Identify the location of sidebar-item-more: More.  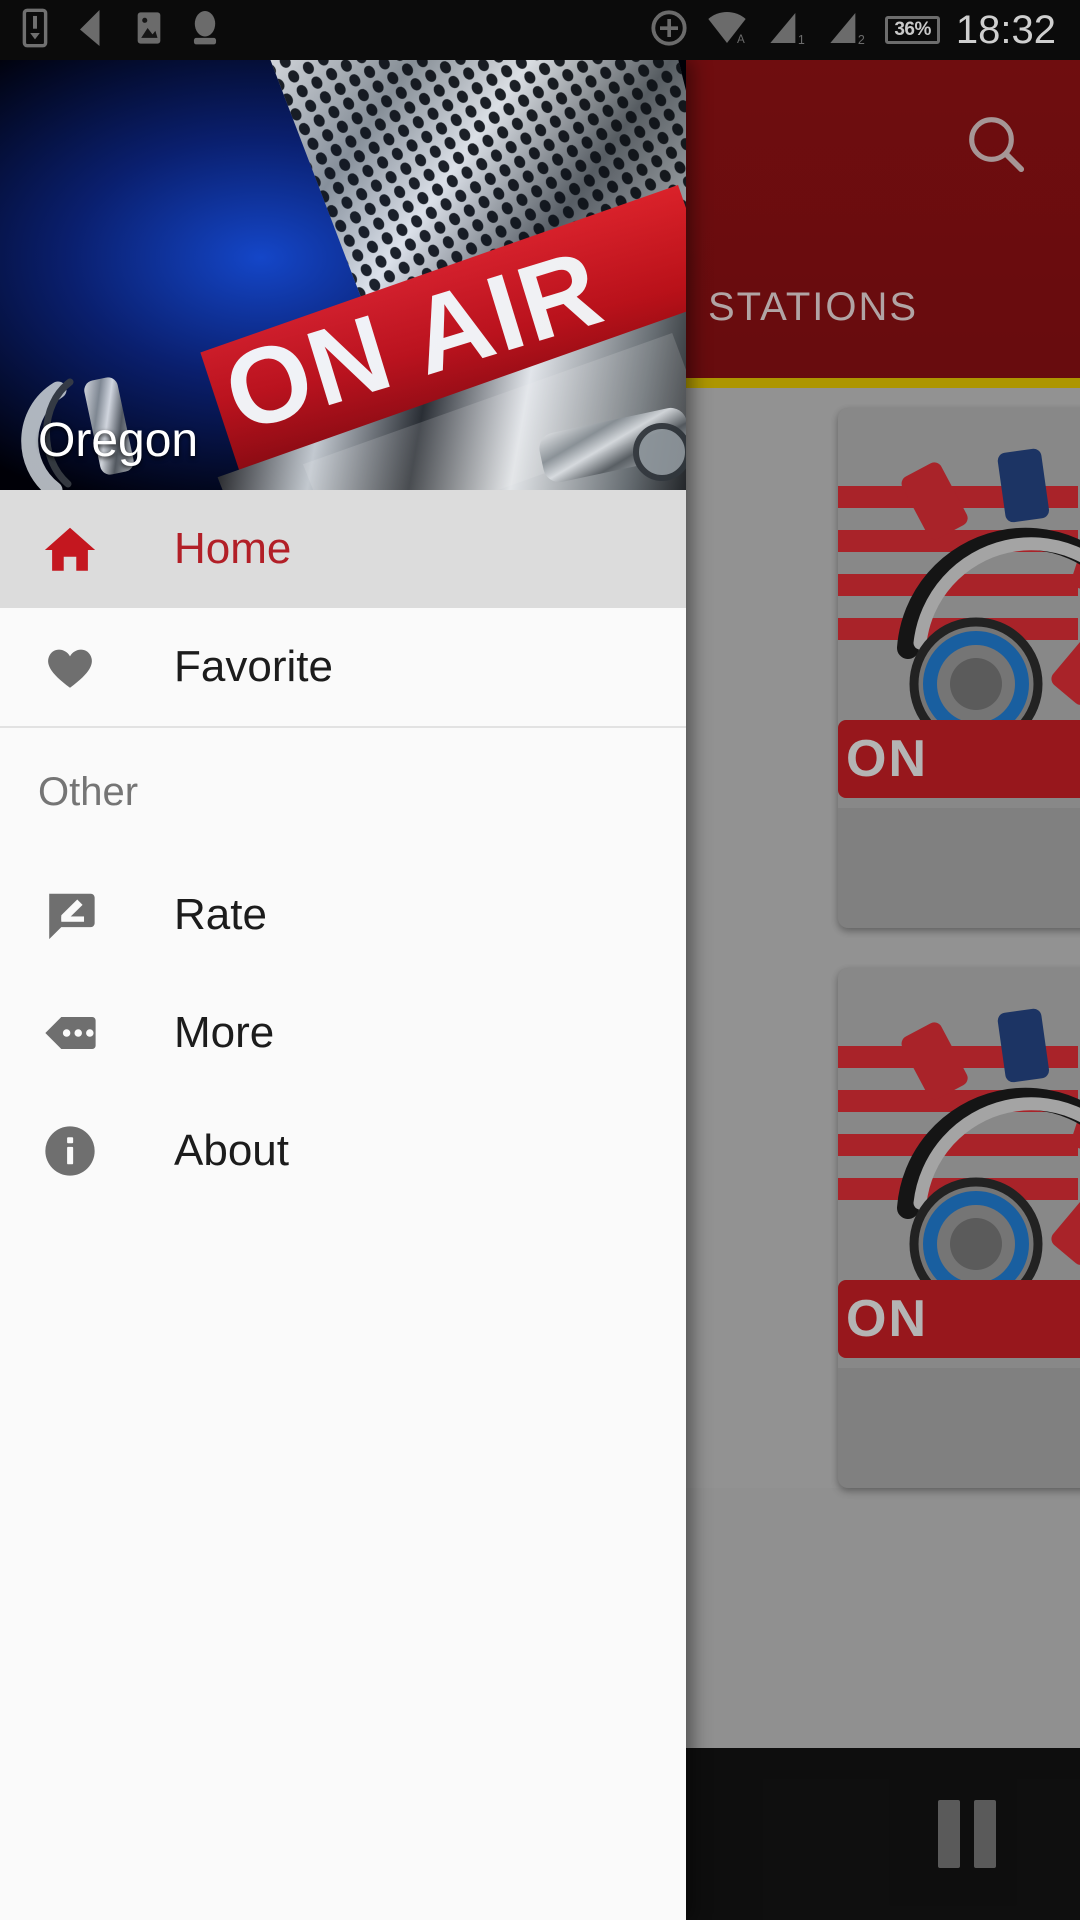
(343, 1033).